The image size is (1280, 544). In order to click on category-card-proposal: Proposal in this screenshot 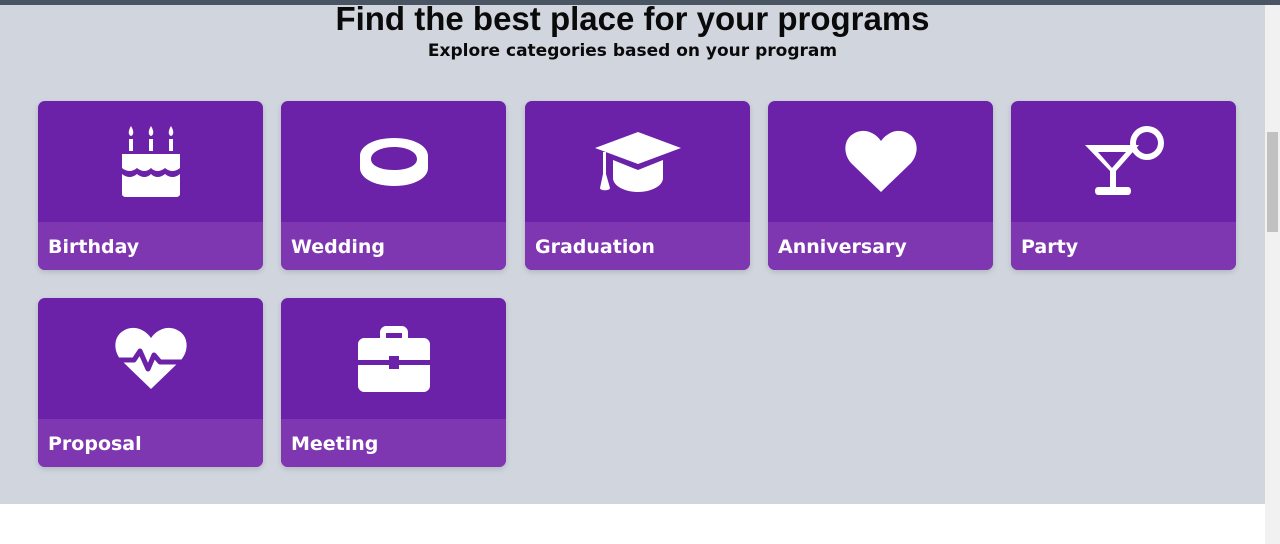, I will do `click(150, 382)`.